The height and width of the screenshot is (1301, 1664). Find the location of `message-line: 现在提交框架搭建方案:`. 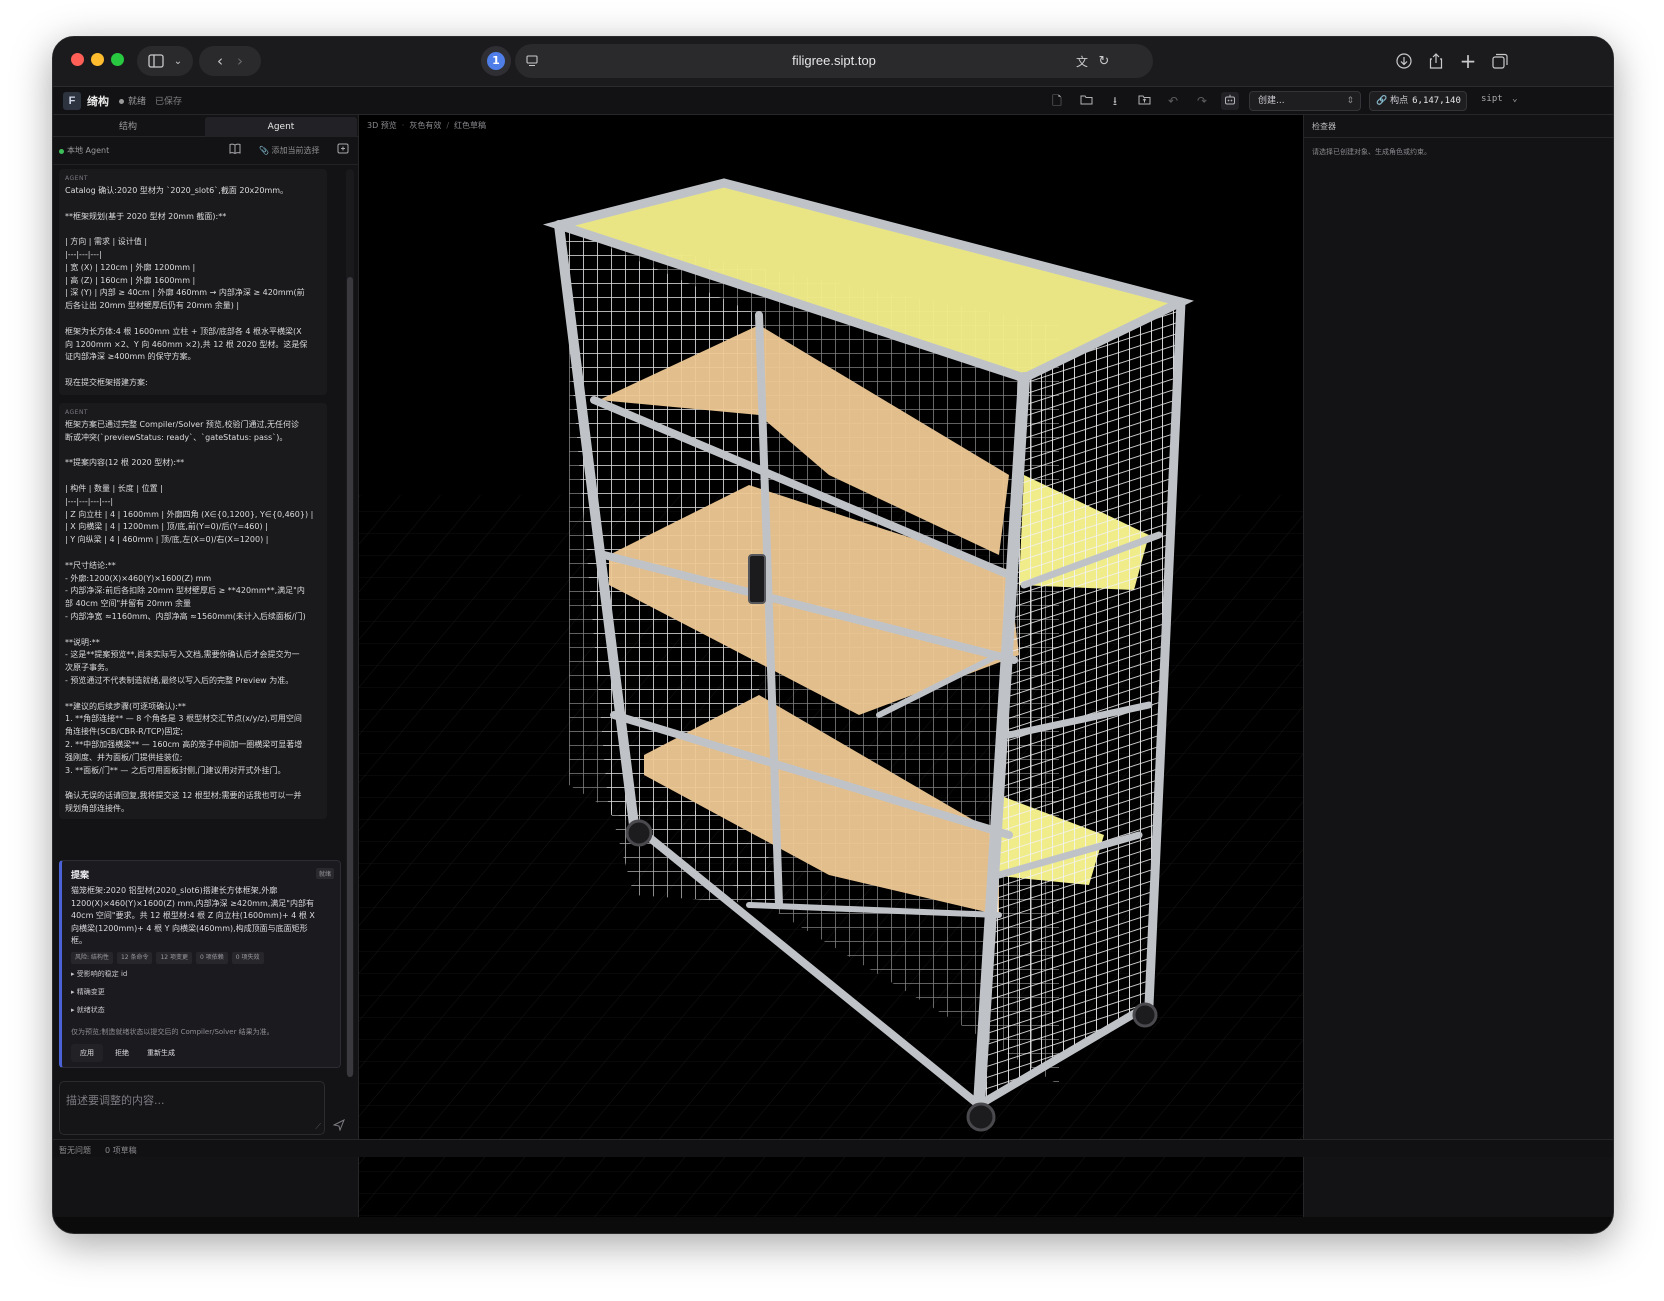

message-line: 现在提交框架搭建方案: is located at coordinates (106, 382).